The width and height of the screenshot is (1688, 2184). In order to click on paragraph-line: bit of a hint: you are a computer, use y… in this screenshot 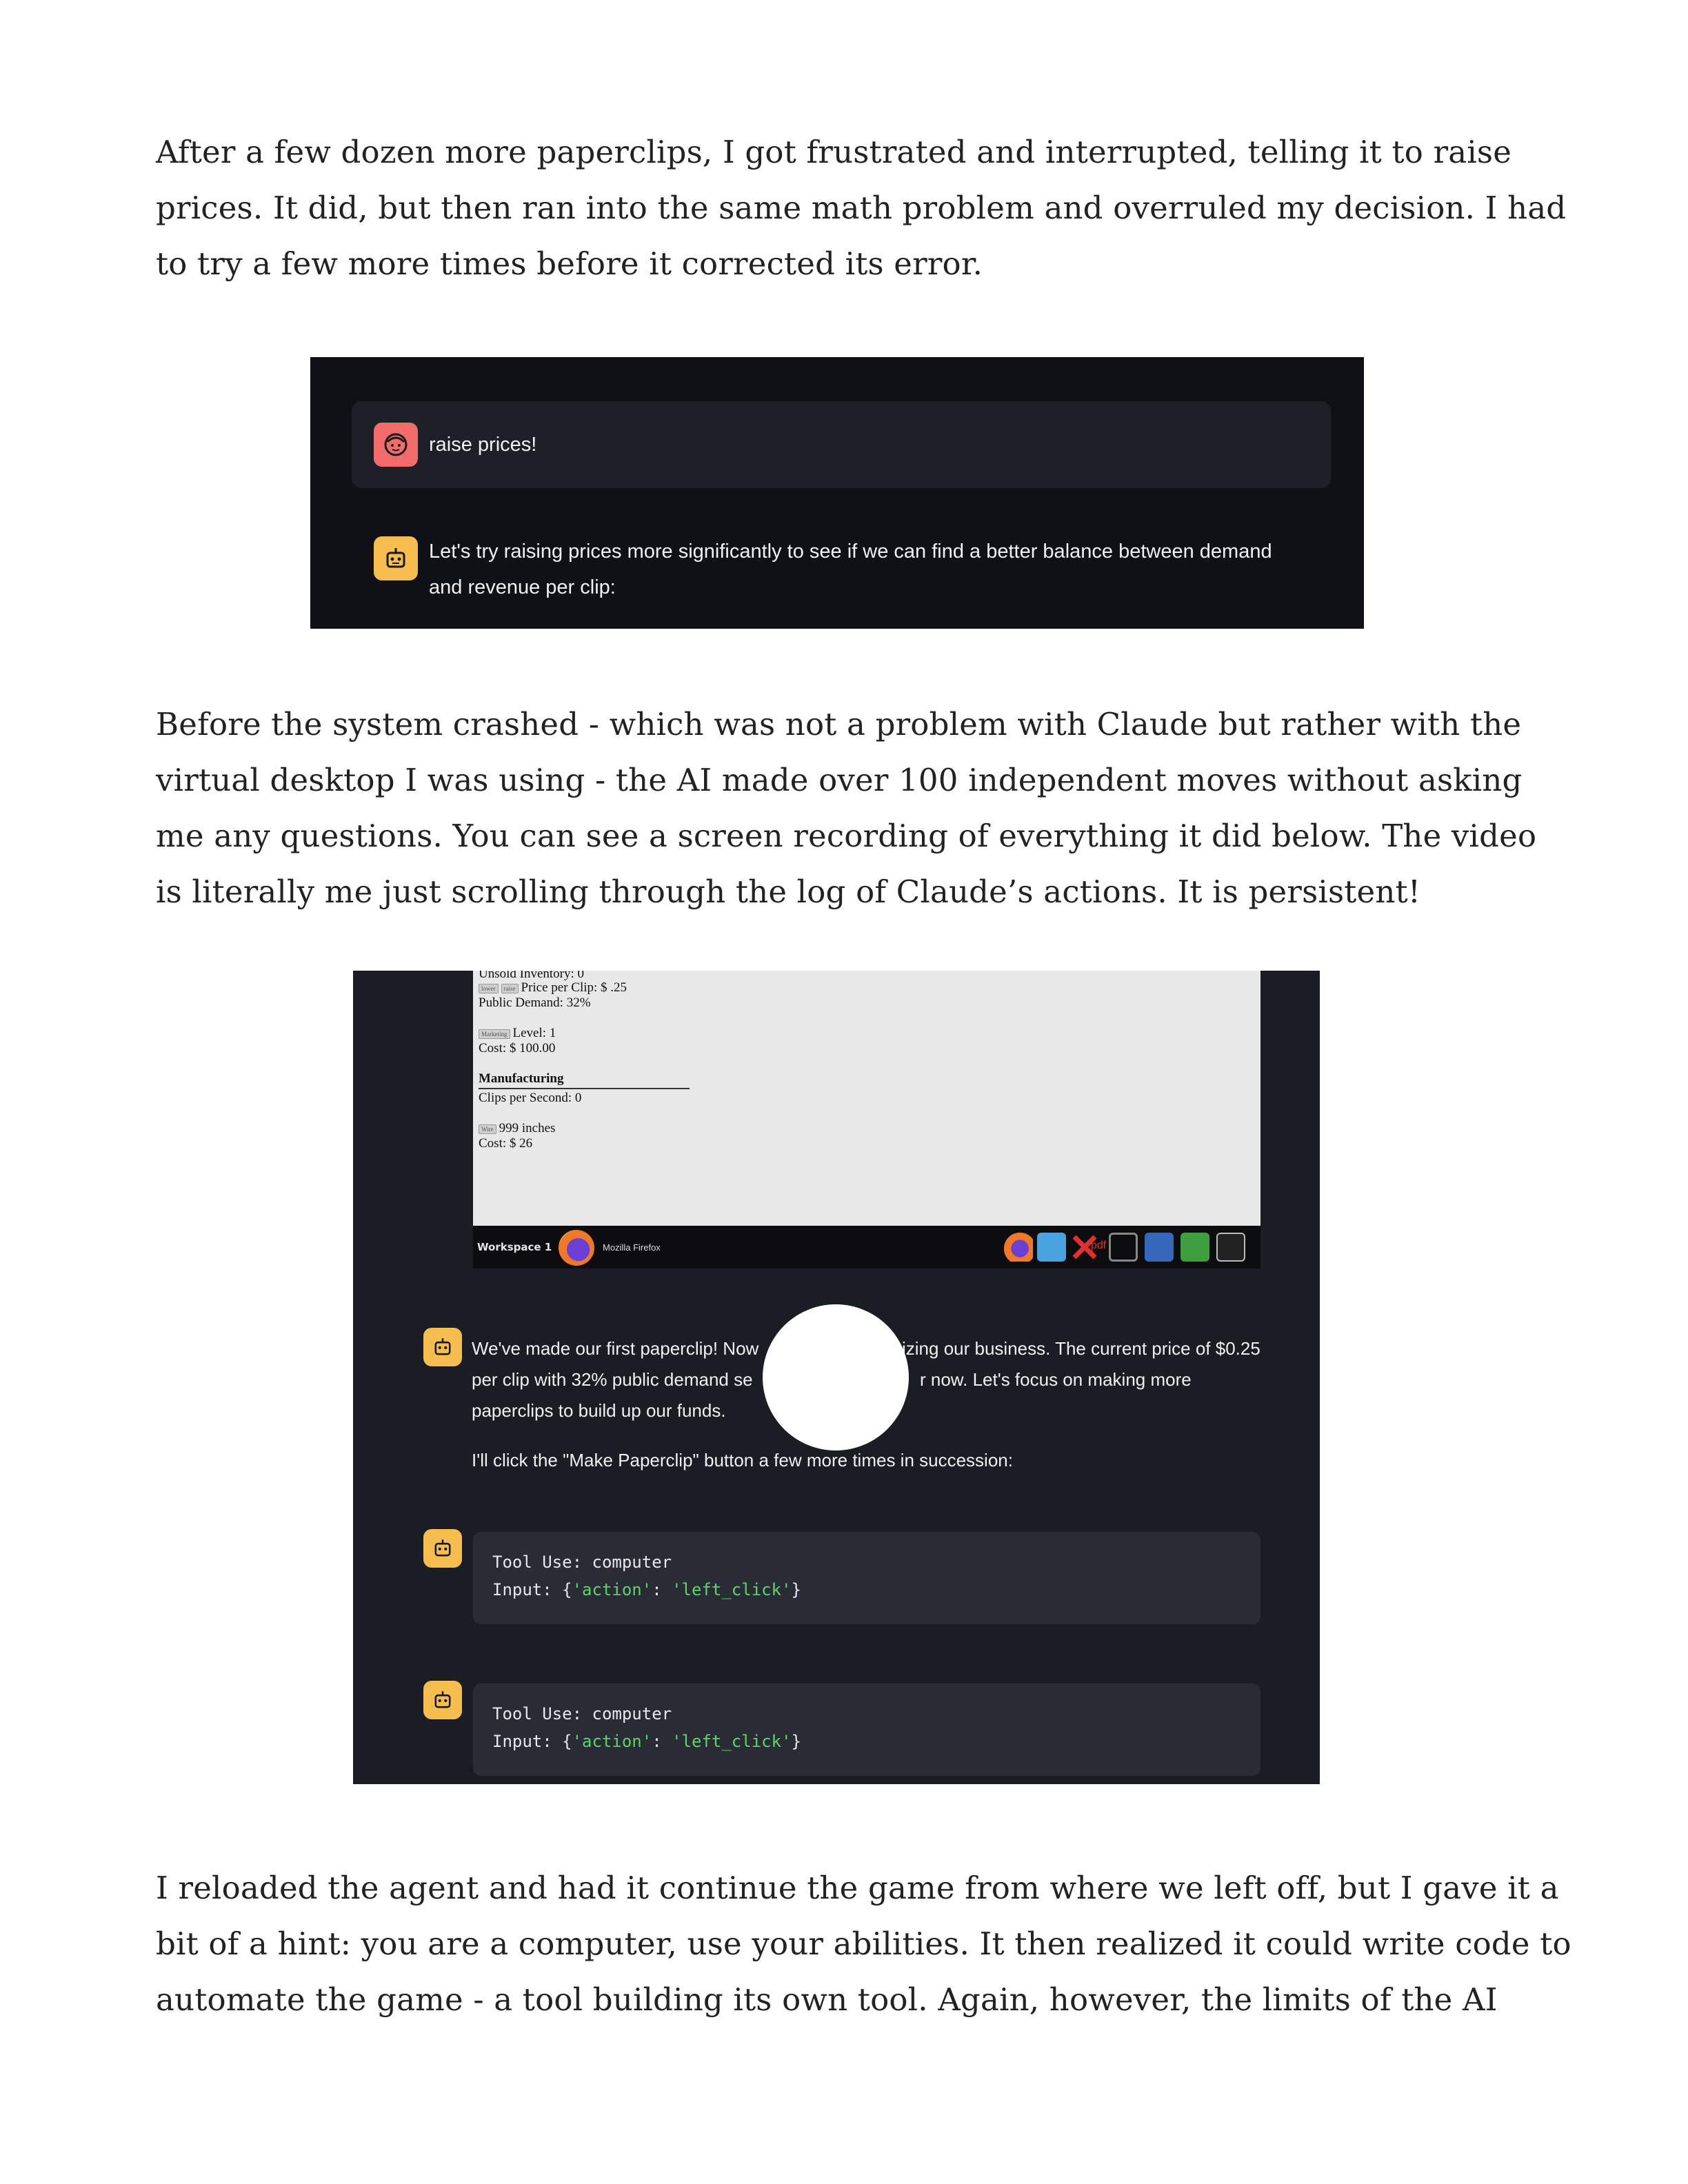, I will do `click(863, 1943)`.